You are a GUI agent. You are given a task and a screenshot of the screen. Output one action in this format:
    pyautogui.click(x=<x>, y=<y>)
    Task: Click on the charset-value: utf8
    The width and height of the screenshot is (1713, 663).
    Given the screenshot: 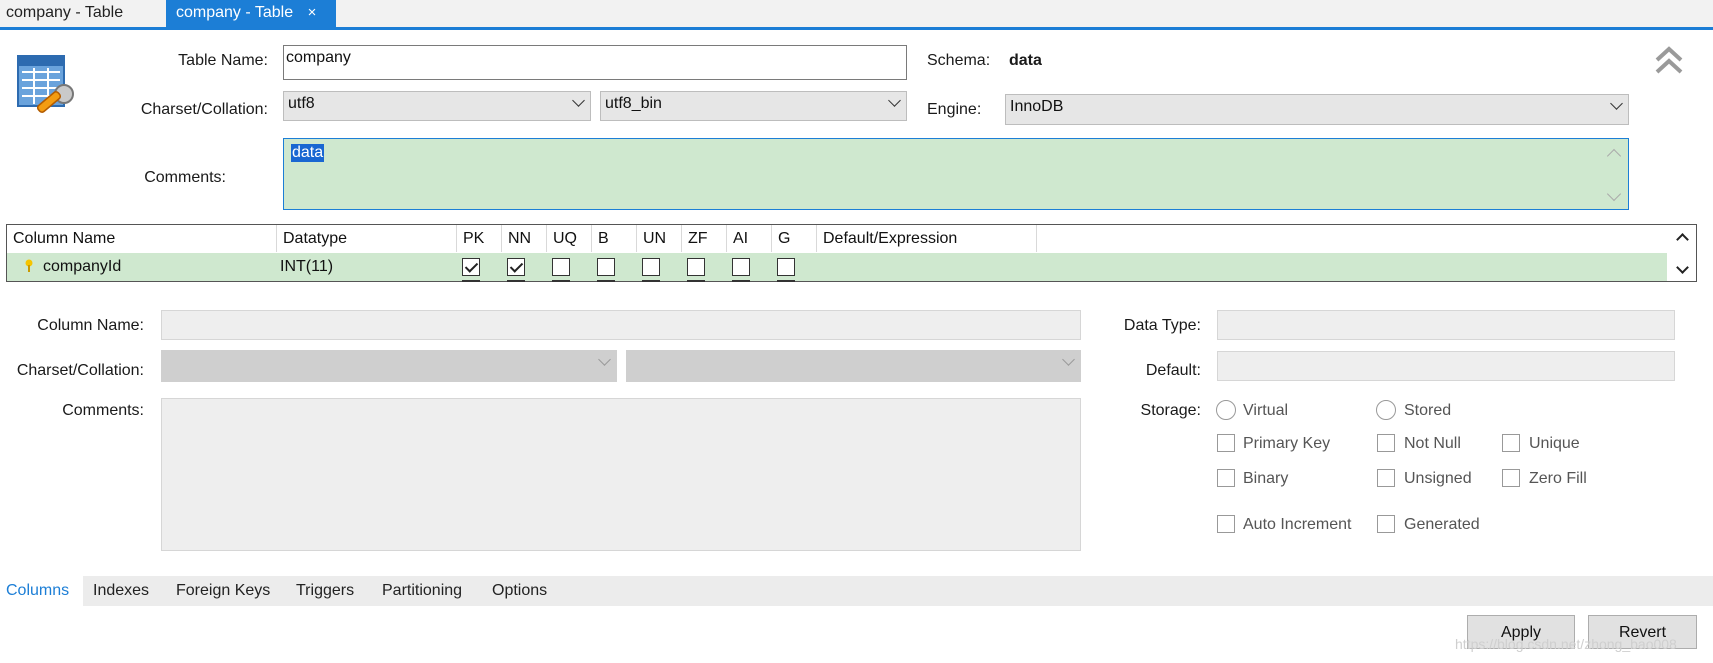 What is the action you would take?
    pyautogui.click(x=301, y=103)
    